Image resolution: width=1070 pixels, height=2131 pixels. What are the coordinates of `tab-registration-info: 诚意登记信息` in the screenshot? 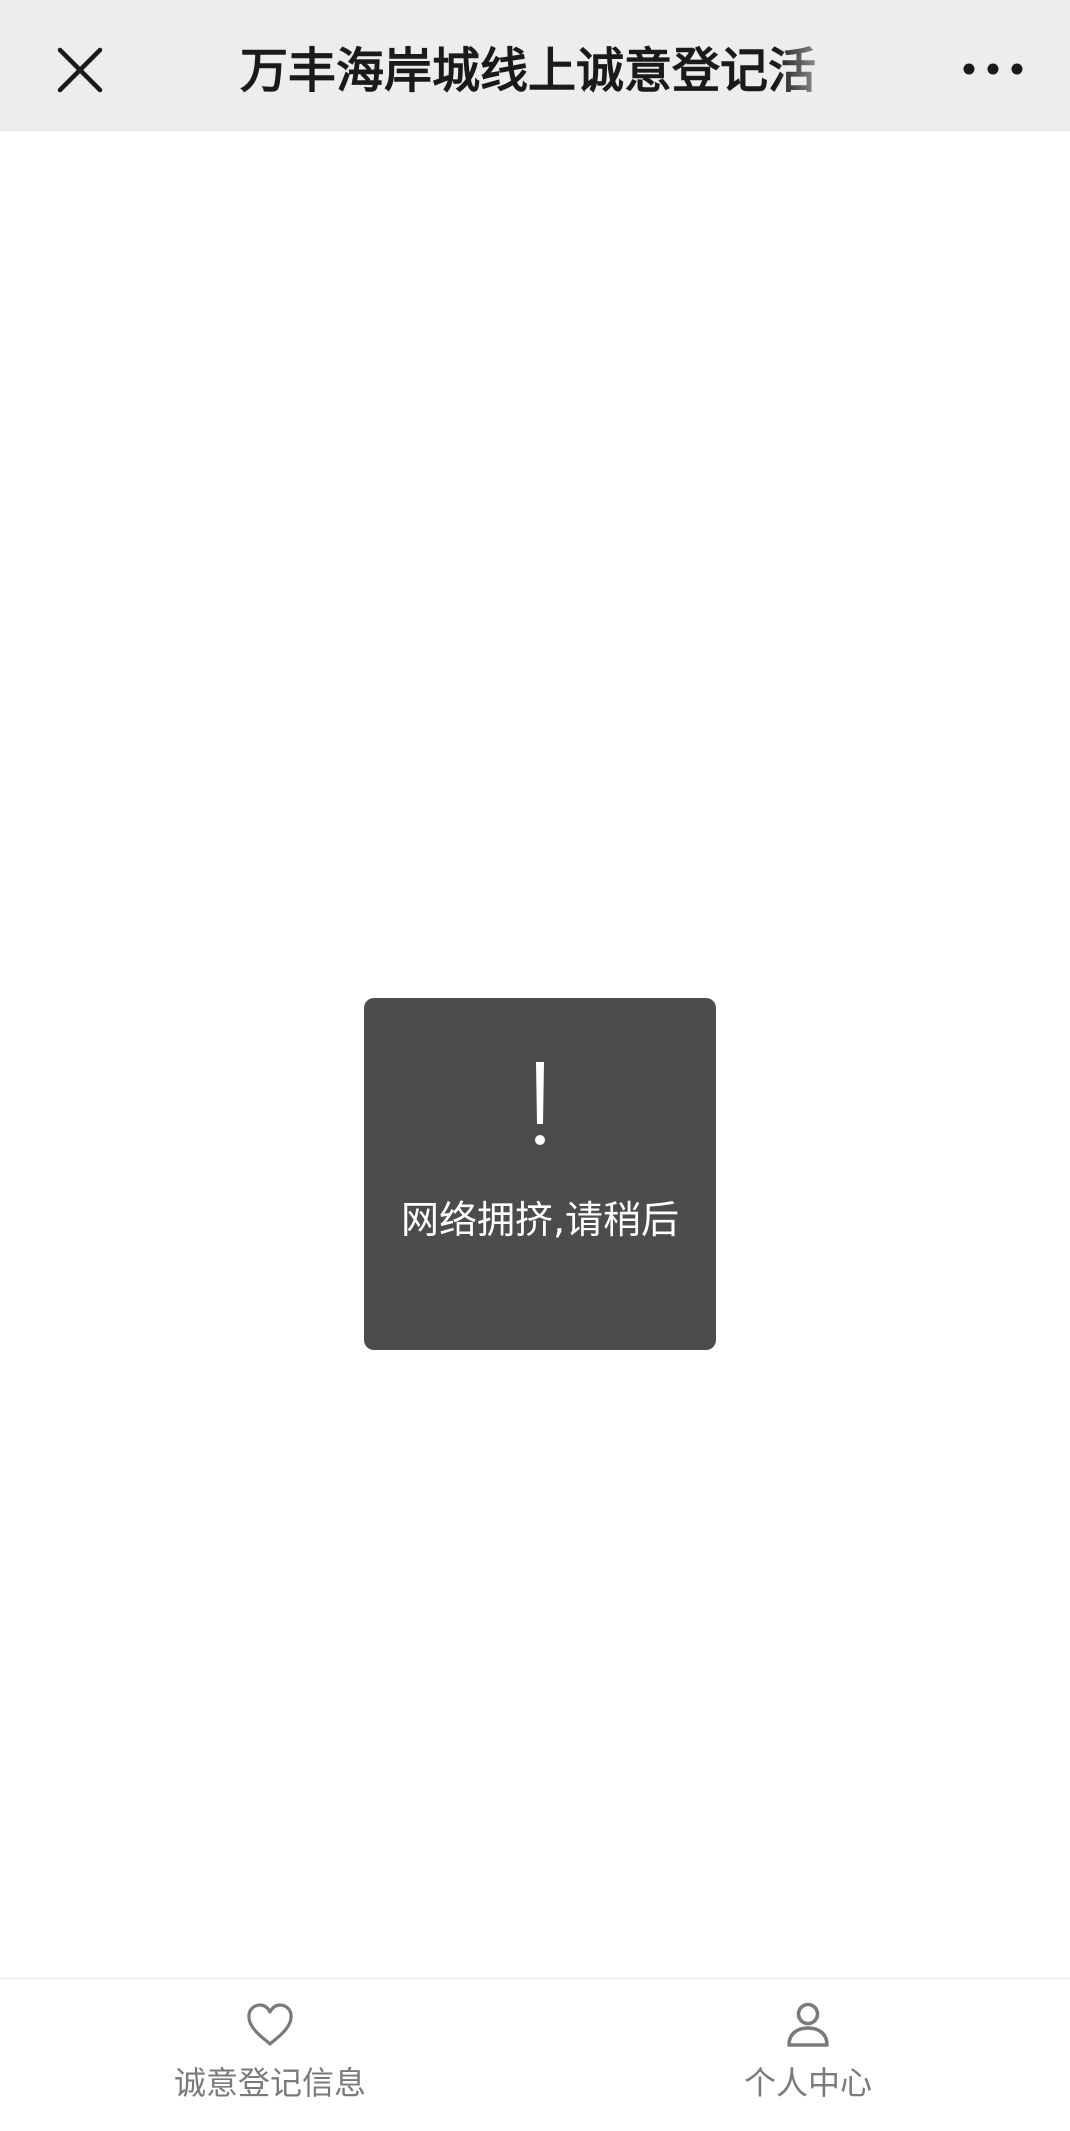 It's located at (270, 2055).